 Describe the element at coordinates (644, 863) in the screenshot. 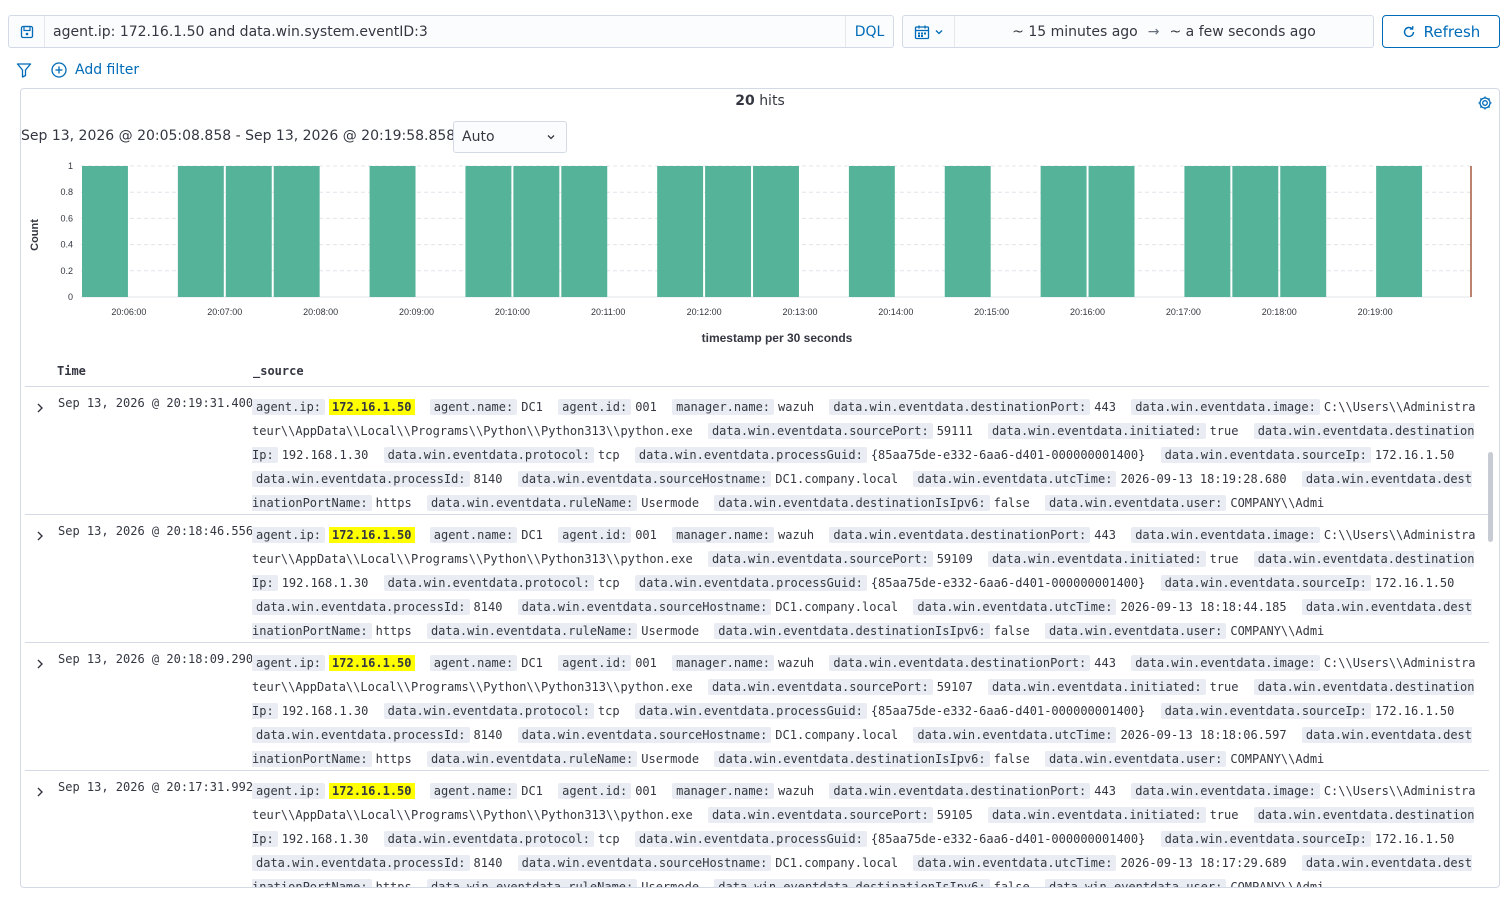

I see `field-name: data.win.eventdata.sourceHostname:` at that location.